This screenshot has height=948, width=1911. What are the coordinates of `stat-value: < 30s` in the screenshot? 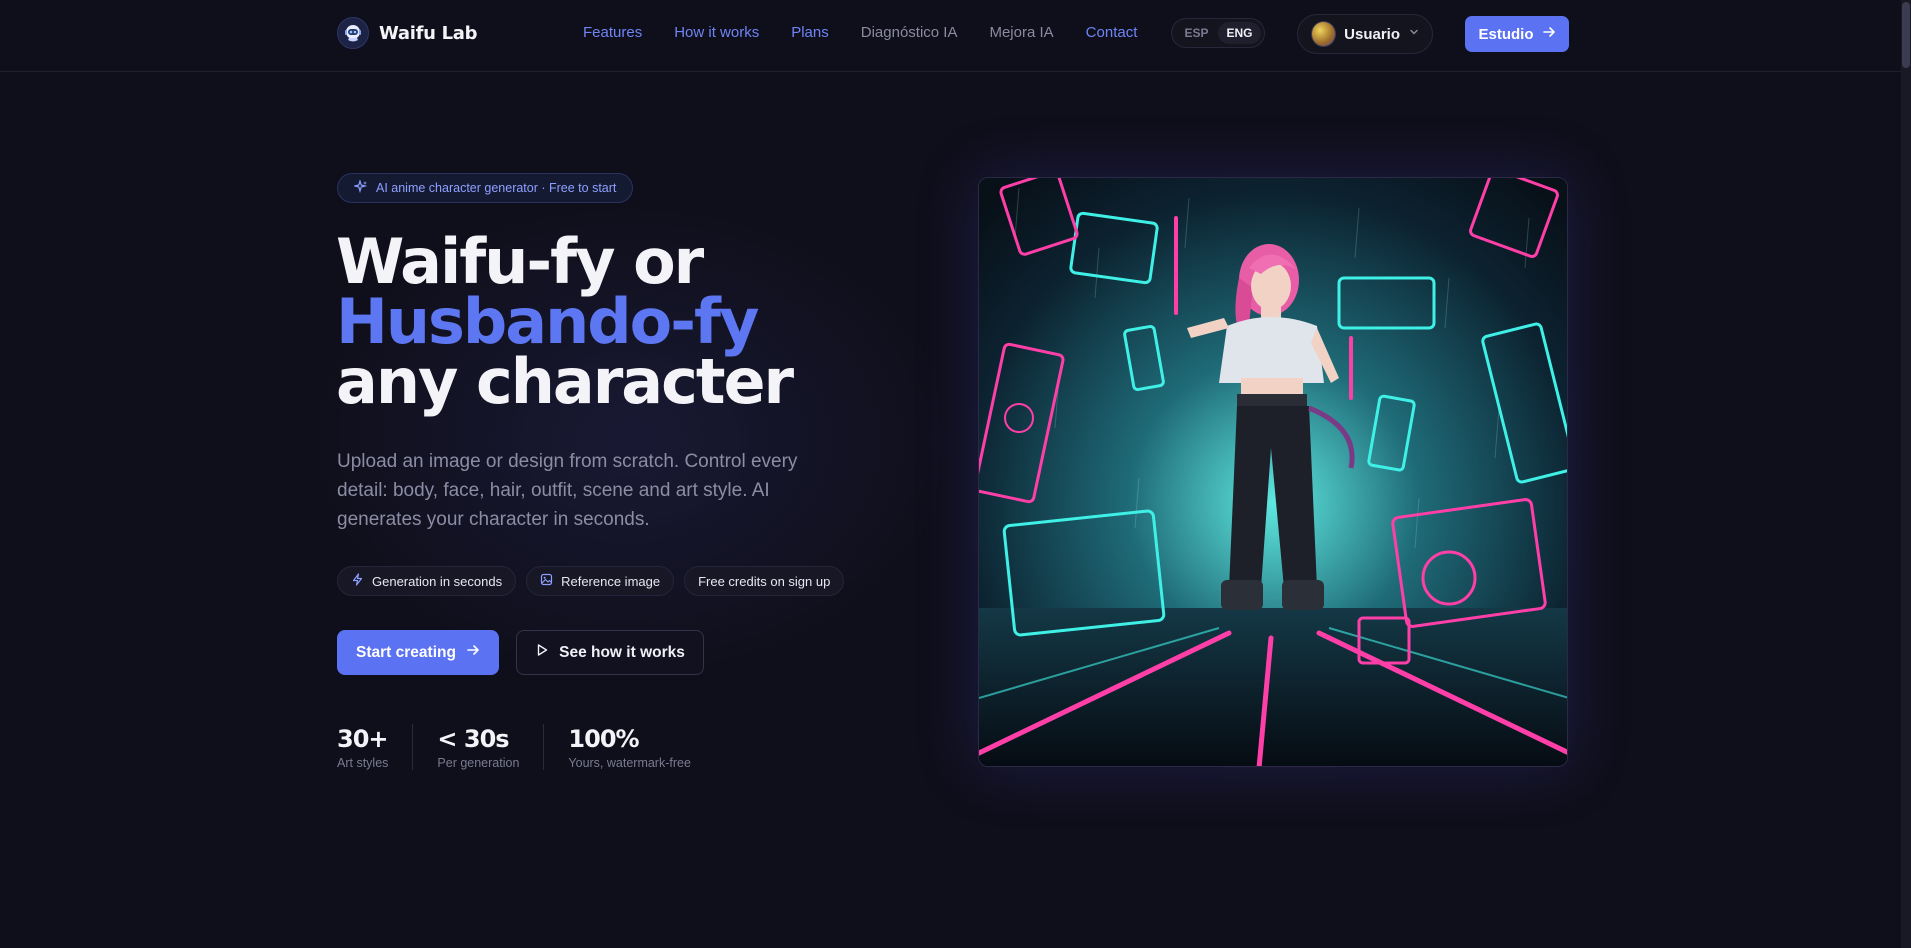 It's located at (473, 739).